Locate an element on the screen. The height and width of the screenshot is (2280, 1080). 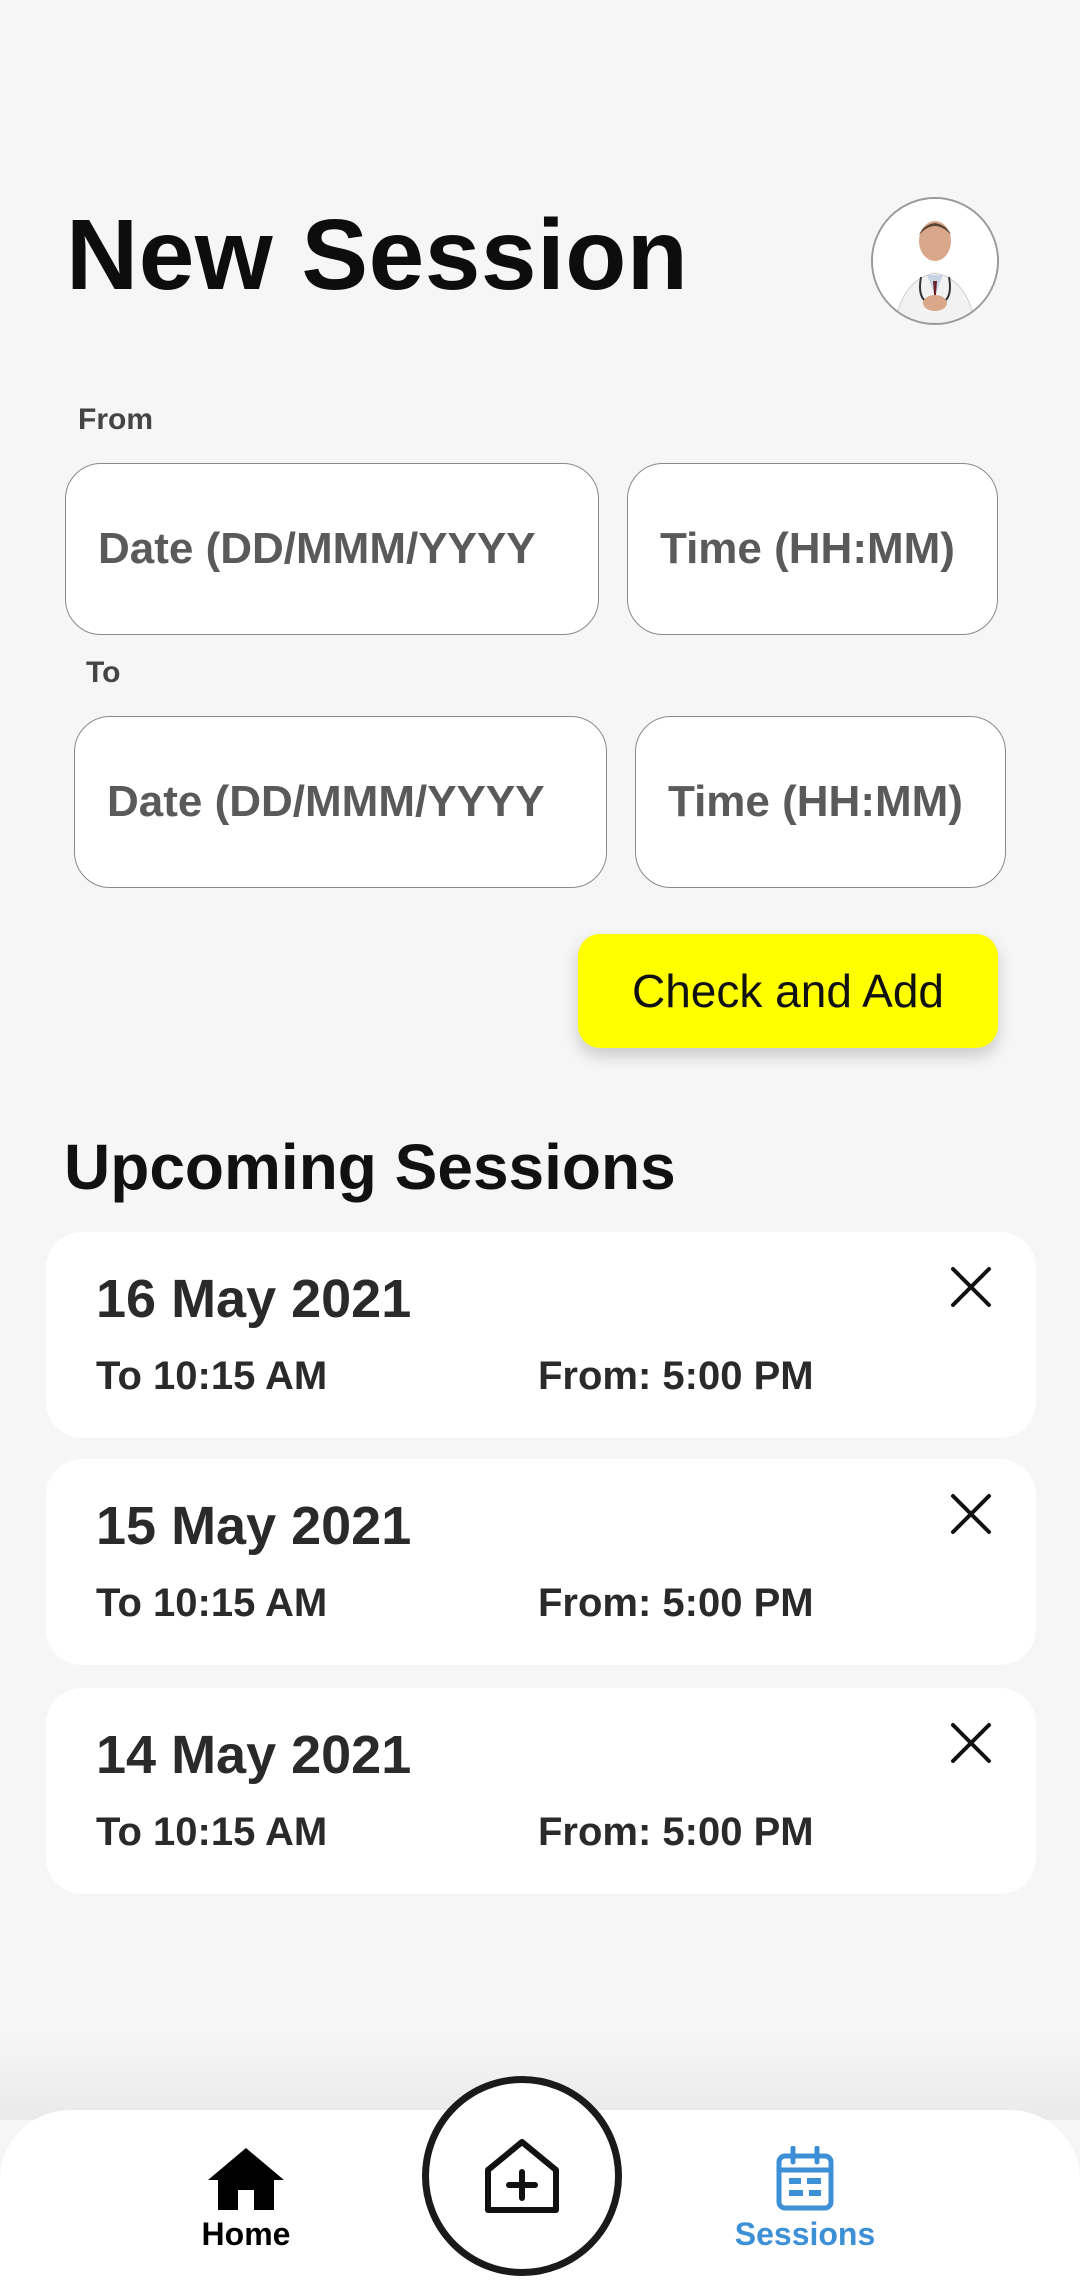
nav-home: Home is located at coordinates (246, 2199).